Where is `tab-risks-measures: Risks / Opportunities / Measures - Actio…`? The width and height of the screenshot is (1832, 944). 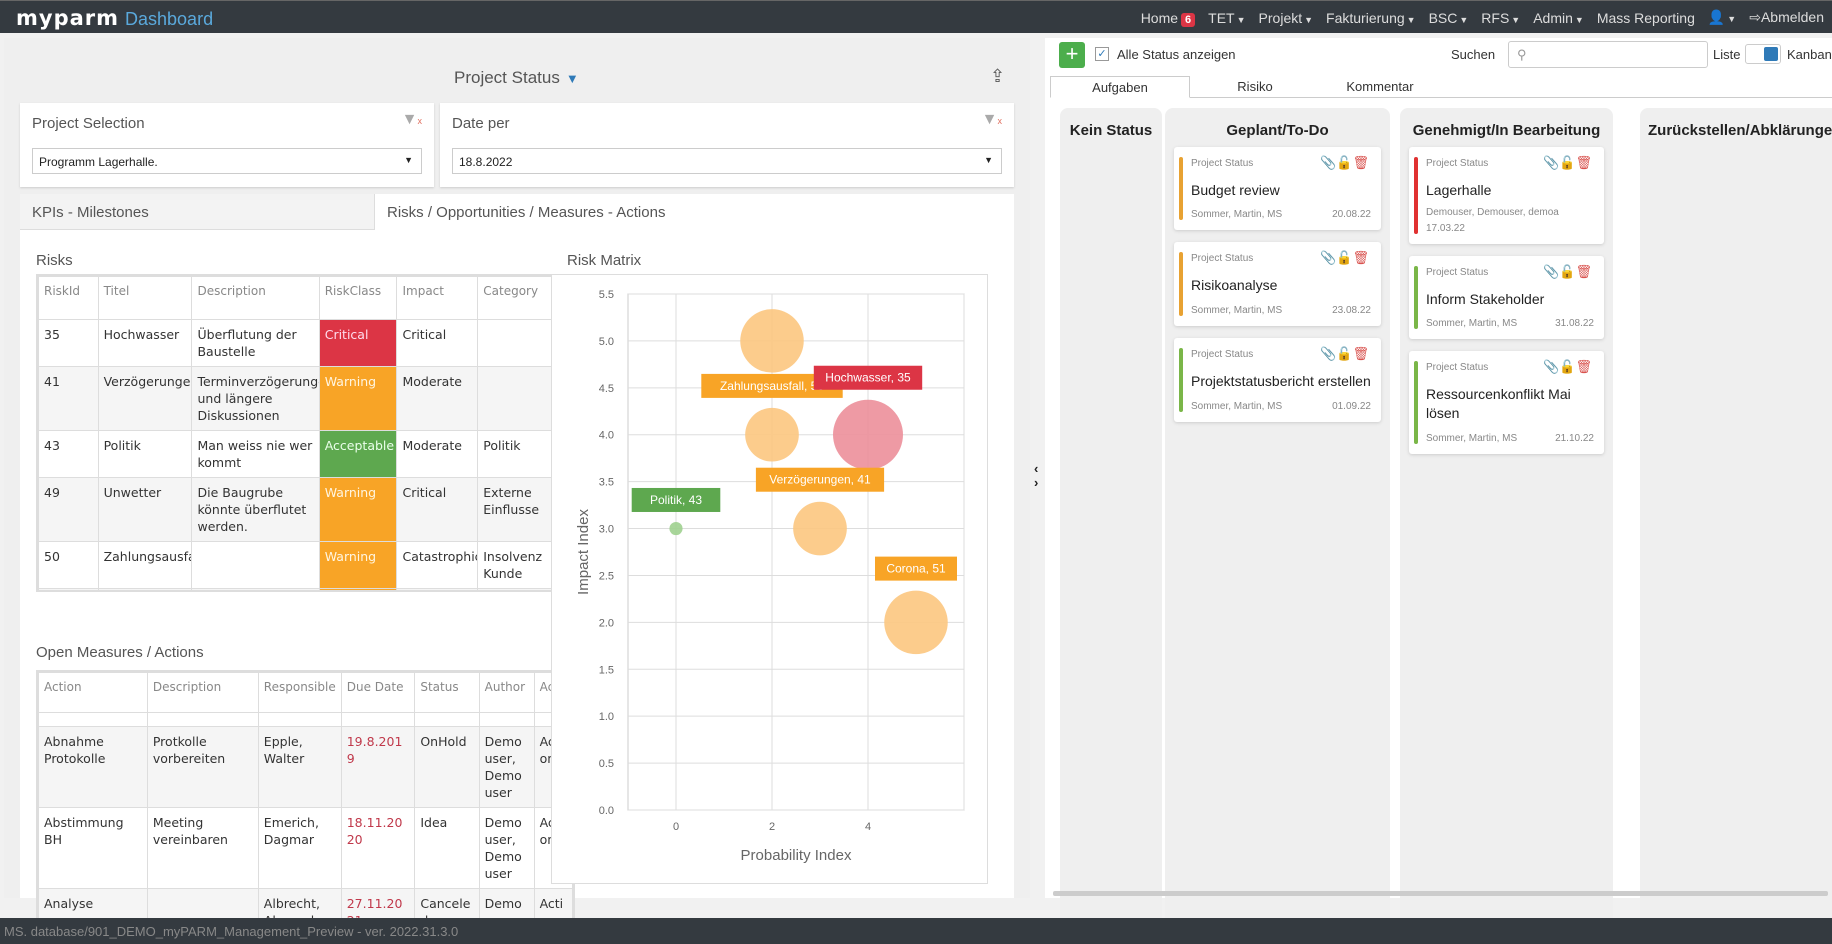 tab-risks-measures: Risks / Opportunities / Measures - Actio… is located at coordinates (526, 212).